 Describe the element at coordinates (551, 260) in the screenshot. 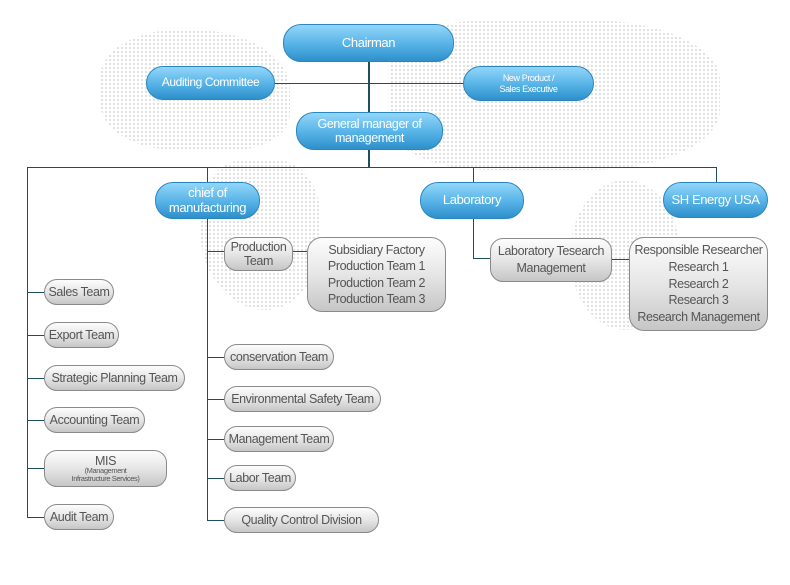

I see `node-laboratory-research-management: Laboratory Tesearch Management` at that location.